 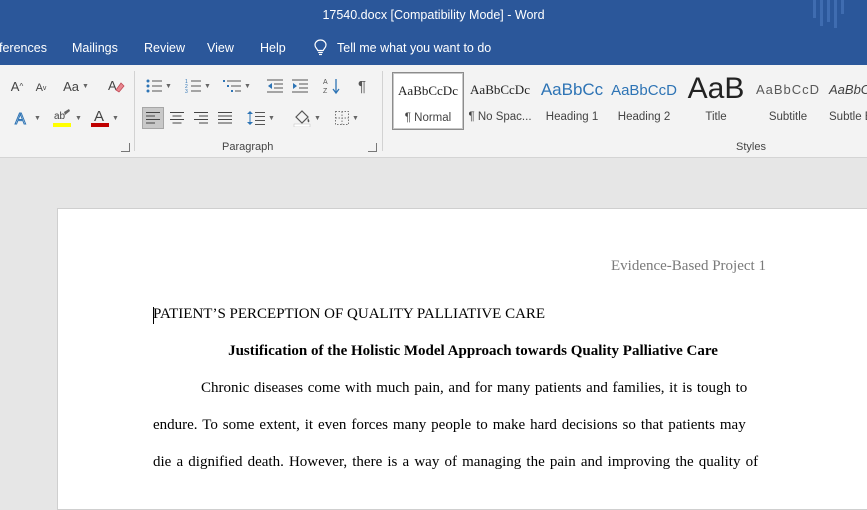 I want to click on bullets-button: ▼, so click(x=159, y=86).